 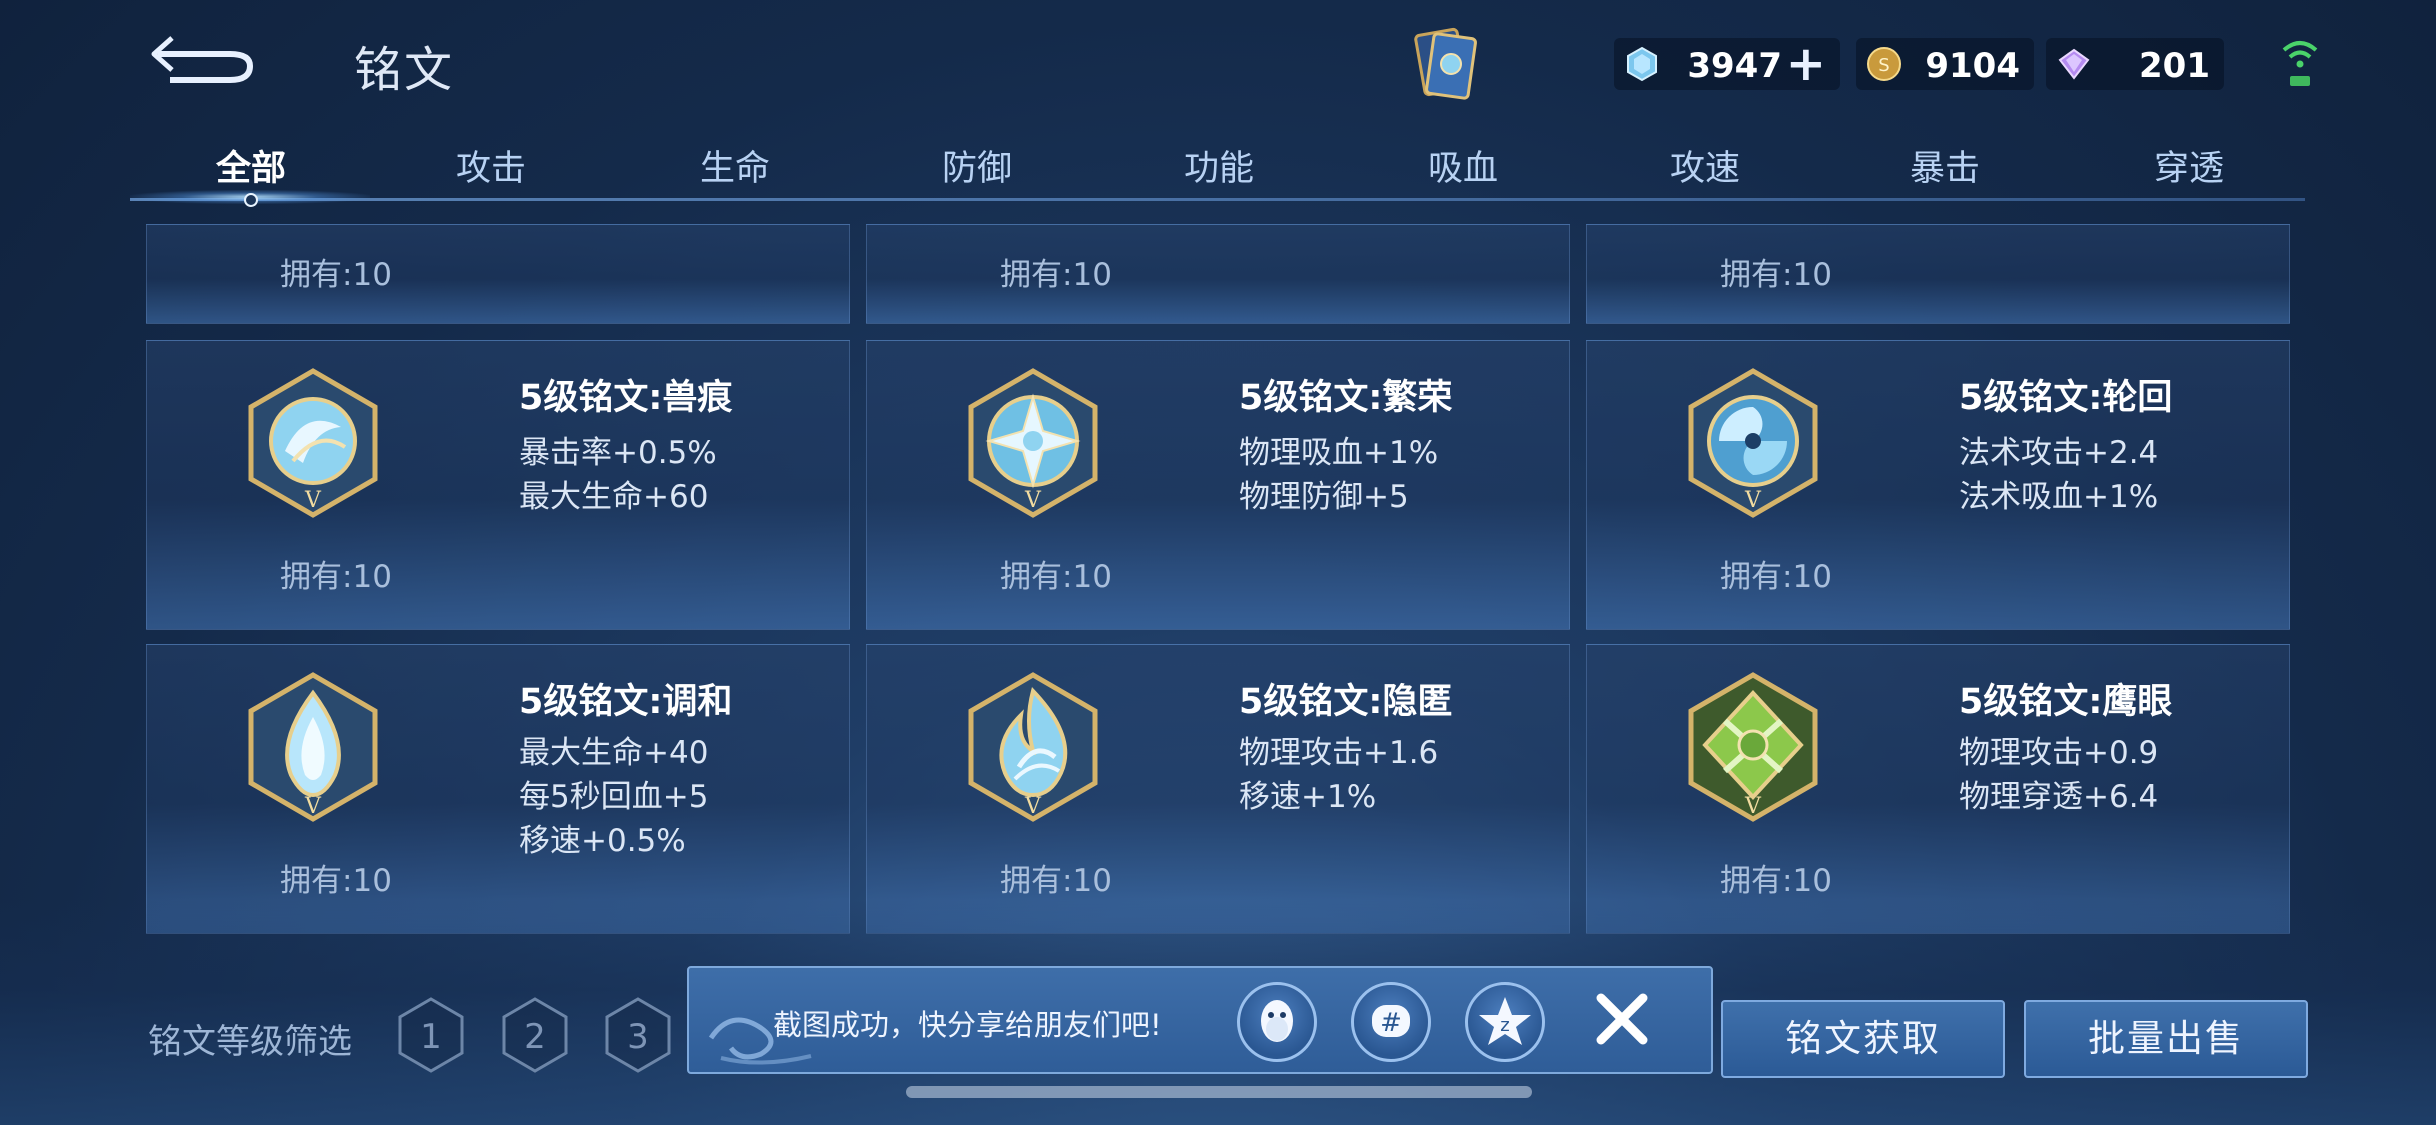 What do you see at coordinates (2300, 63) in the screenshot?
I see `wifi-signal-icon` at bounding box center [2300, 63].